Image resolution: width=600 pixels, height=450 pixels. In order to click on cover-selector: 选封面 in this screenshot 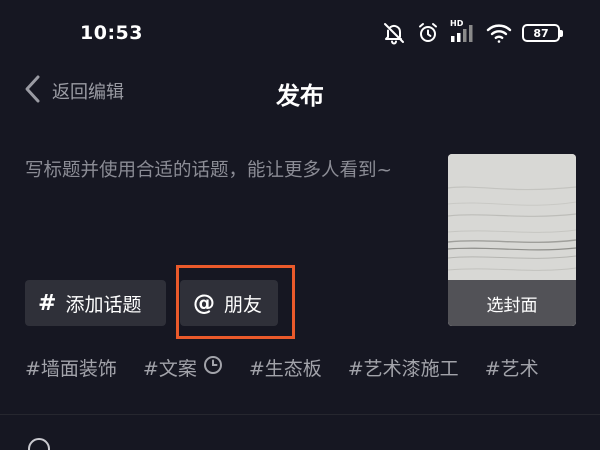, I will do `click(512, 240)`.